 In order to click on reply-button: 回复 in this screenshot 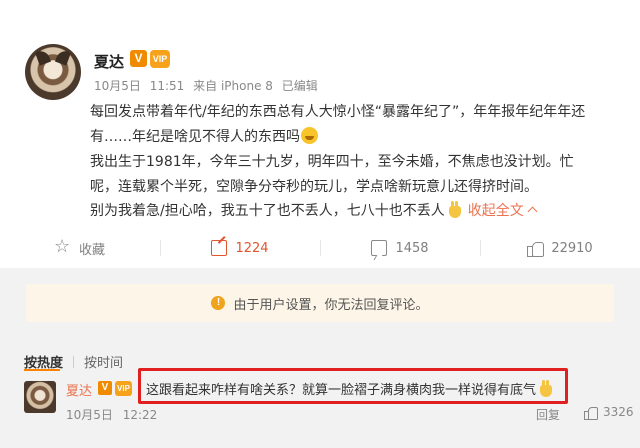, I will do `click(548, 414)`.